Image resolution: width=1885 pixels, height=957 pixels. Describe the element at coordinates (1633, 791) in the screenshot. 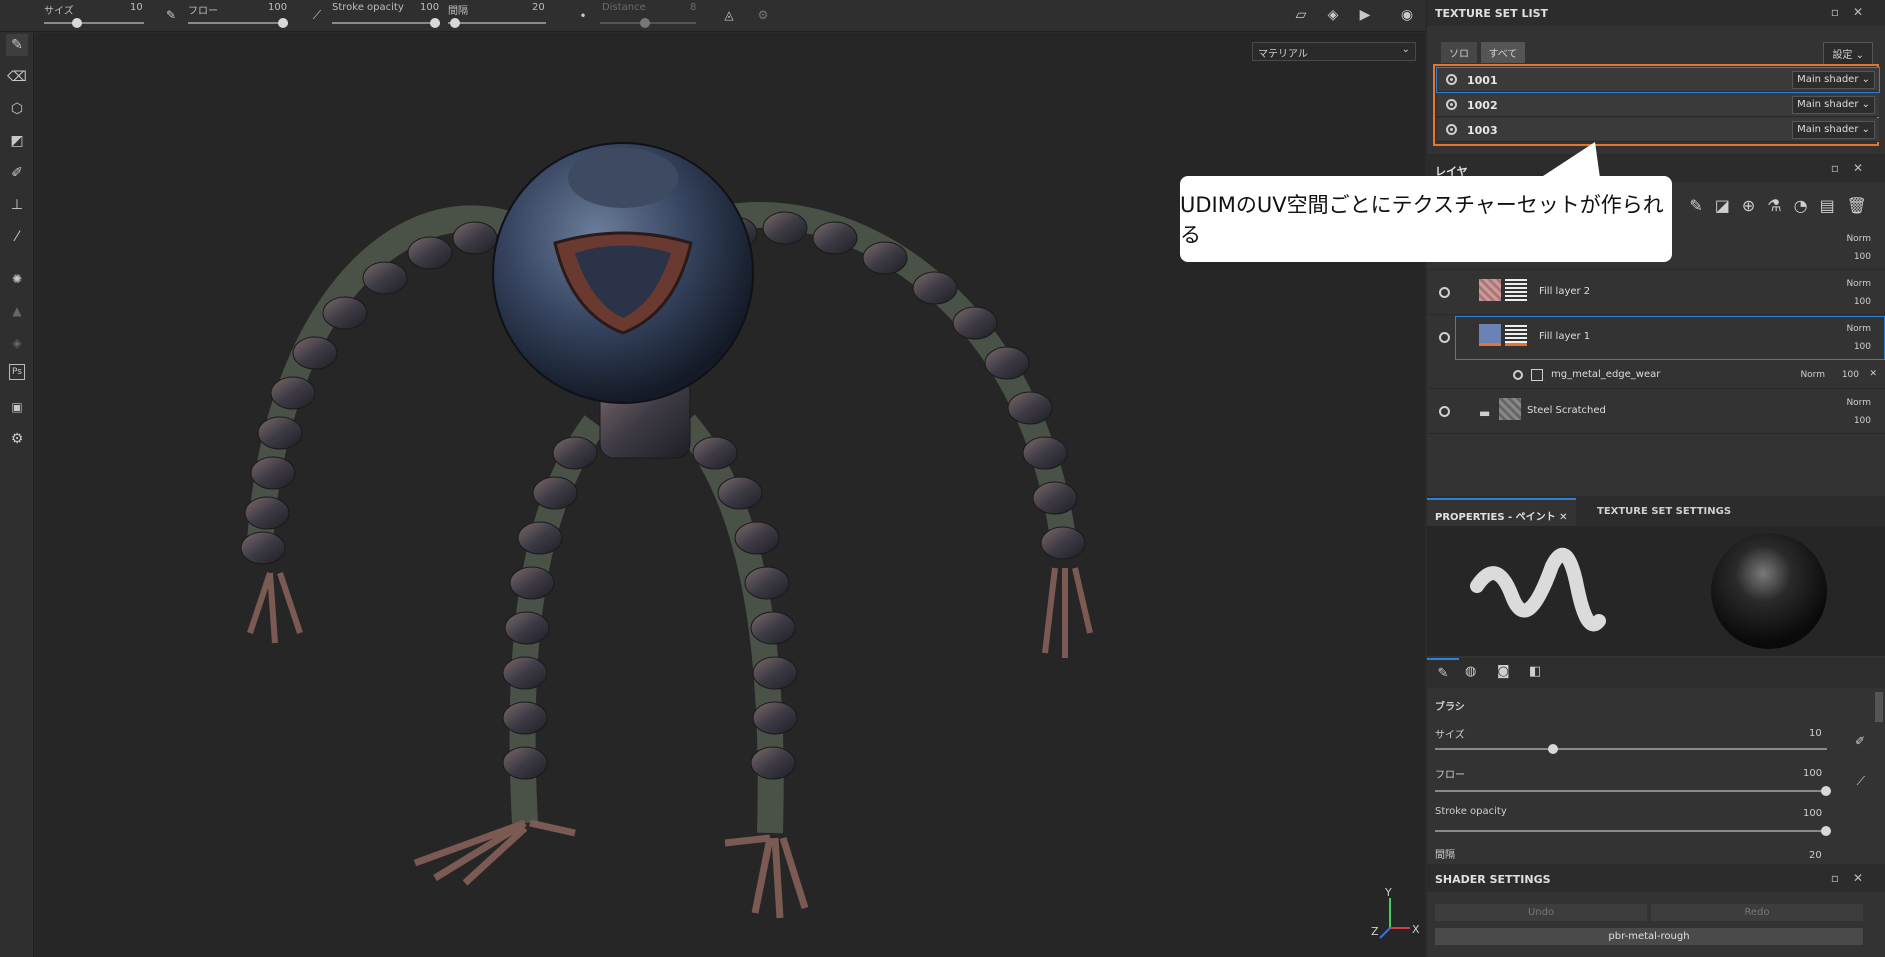

I see `prop-flow-slider` at that location.